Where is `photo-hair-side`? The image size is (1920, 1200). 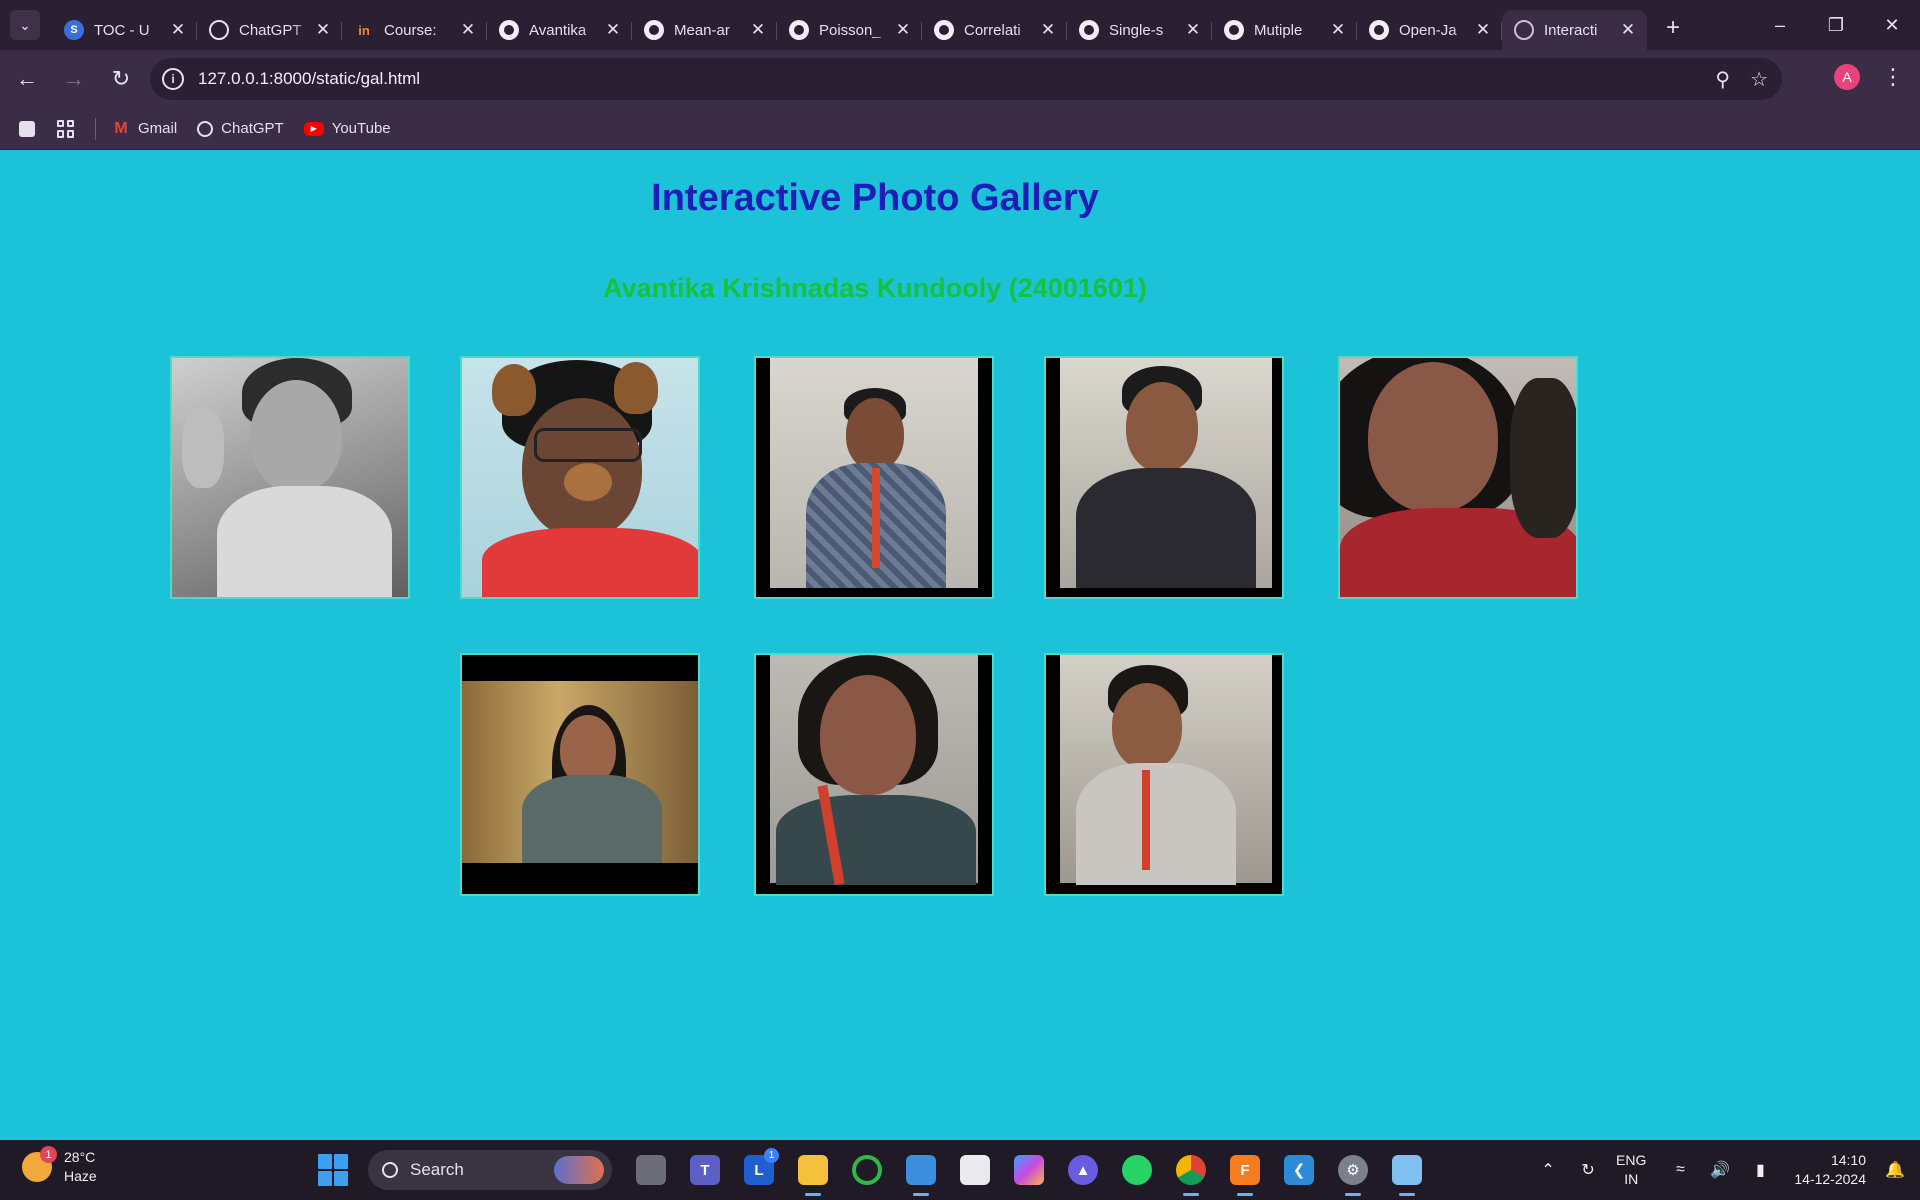
photo-hair-side is located at coordinates (1543, 458).